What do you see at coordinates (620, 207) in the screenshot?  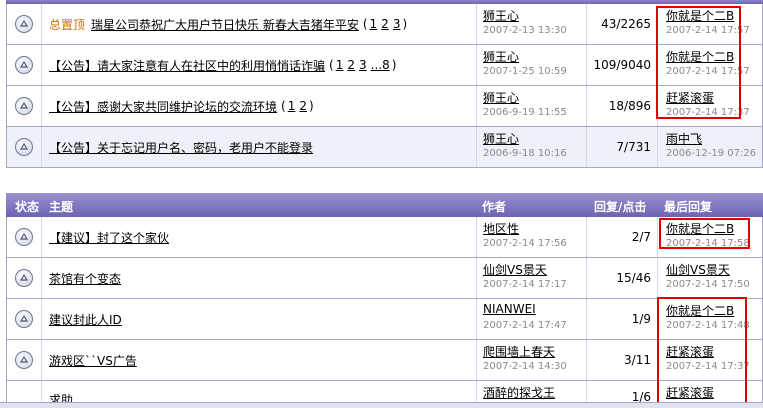 I see `header-replies: 回复/点击` at bounding box center [620, 207].